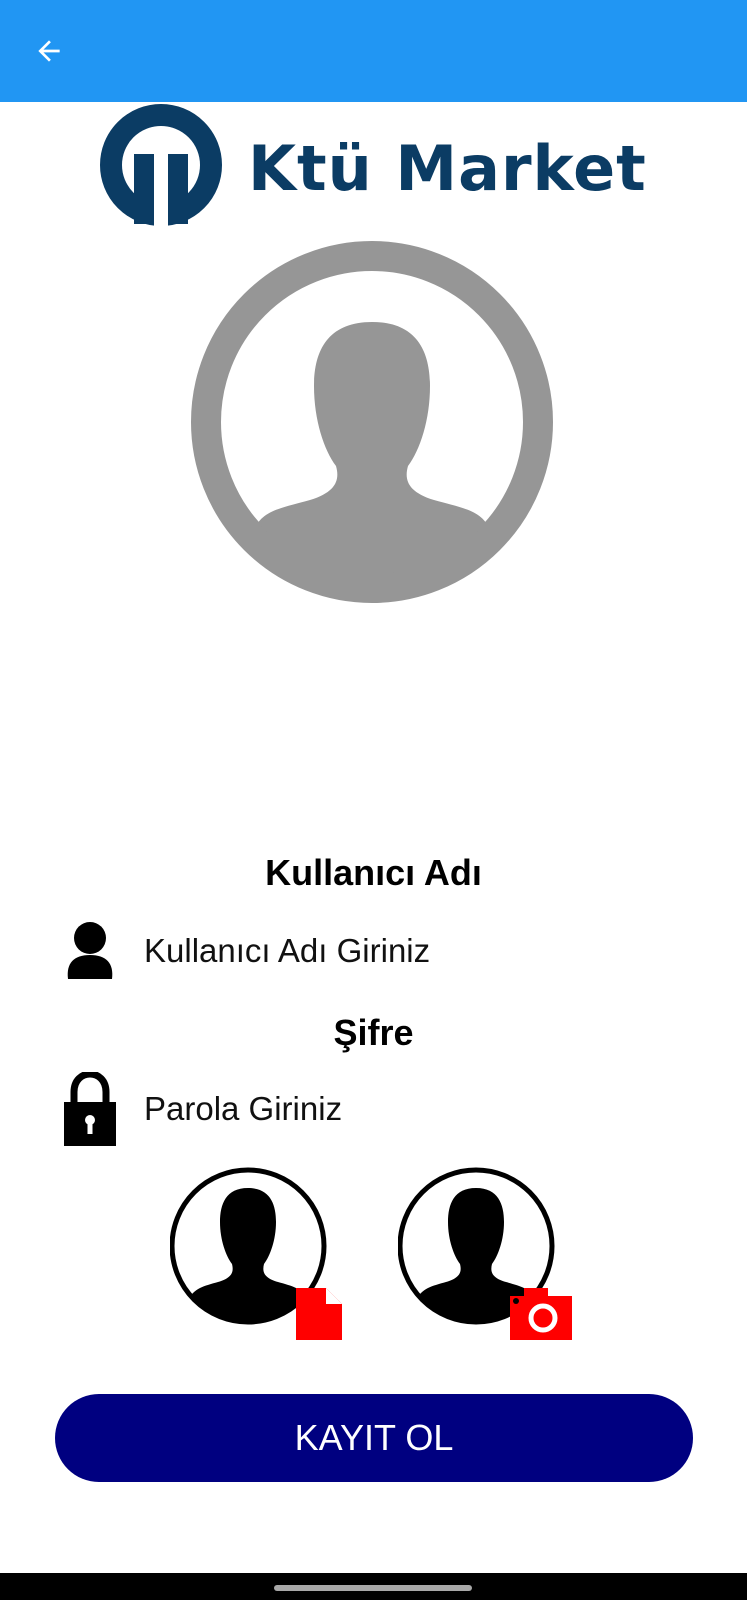  I want to click on system-nav-bar, so click(373, 1586).